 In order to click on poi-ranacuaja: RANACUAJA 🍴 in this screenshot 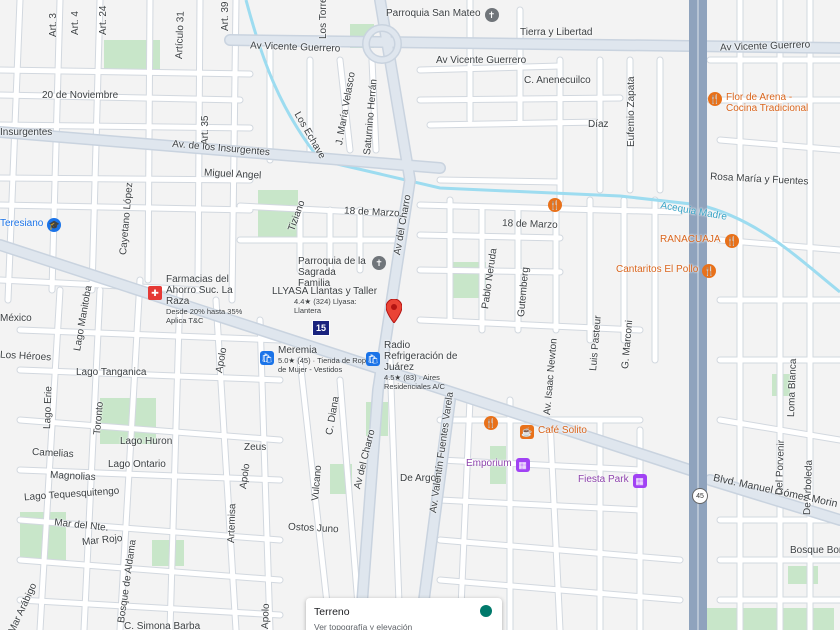, I will do `click(699, 241)`.